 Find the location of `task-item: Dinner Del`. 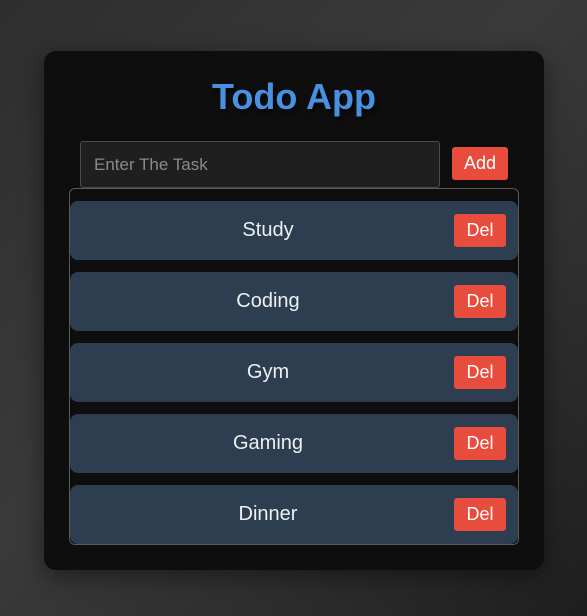

task-item: Dinner Del is located at coordinates (294, 514).